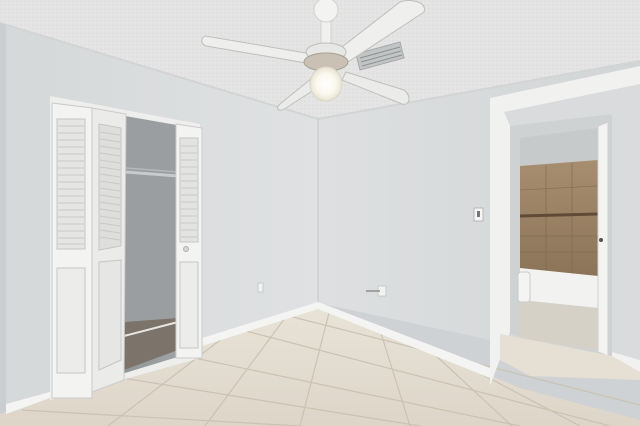  I want to click on toilet, so click(524, 287).